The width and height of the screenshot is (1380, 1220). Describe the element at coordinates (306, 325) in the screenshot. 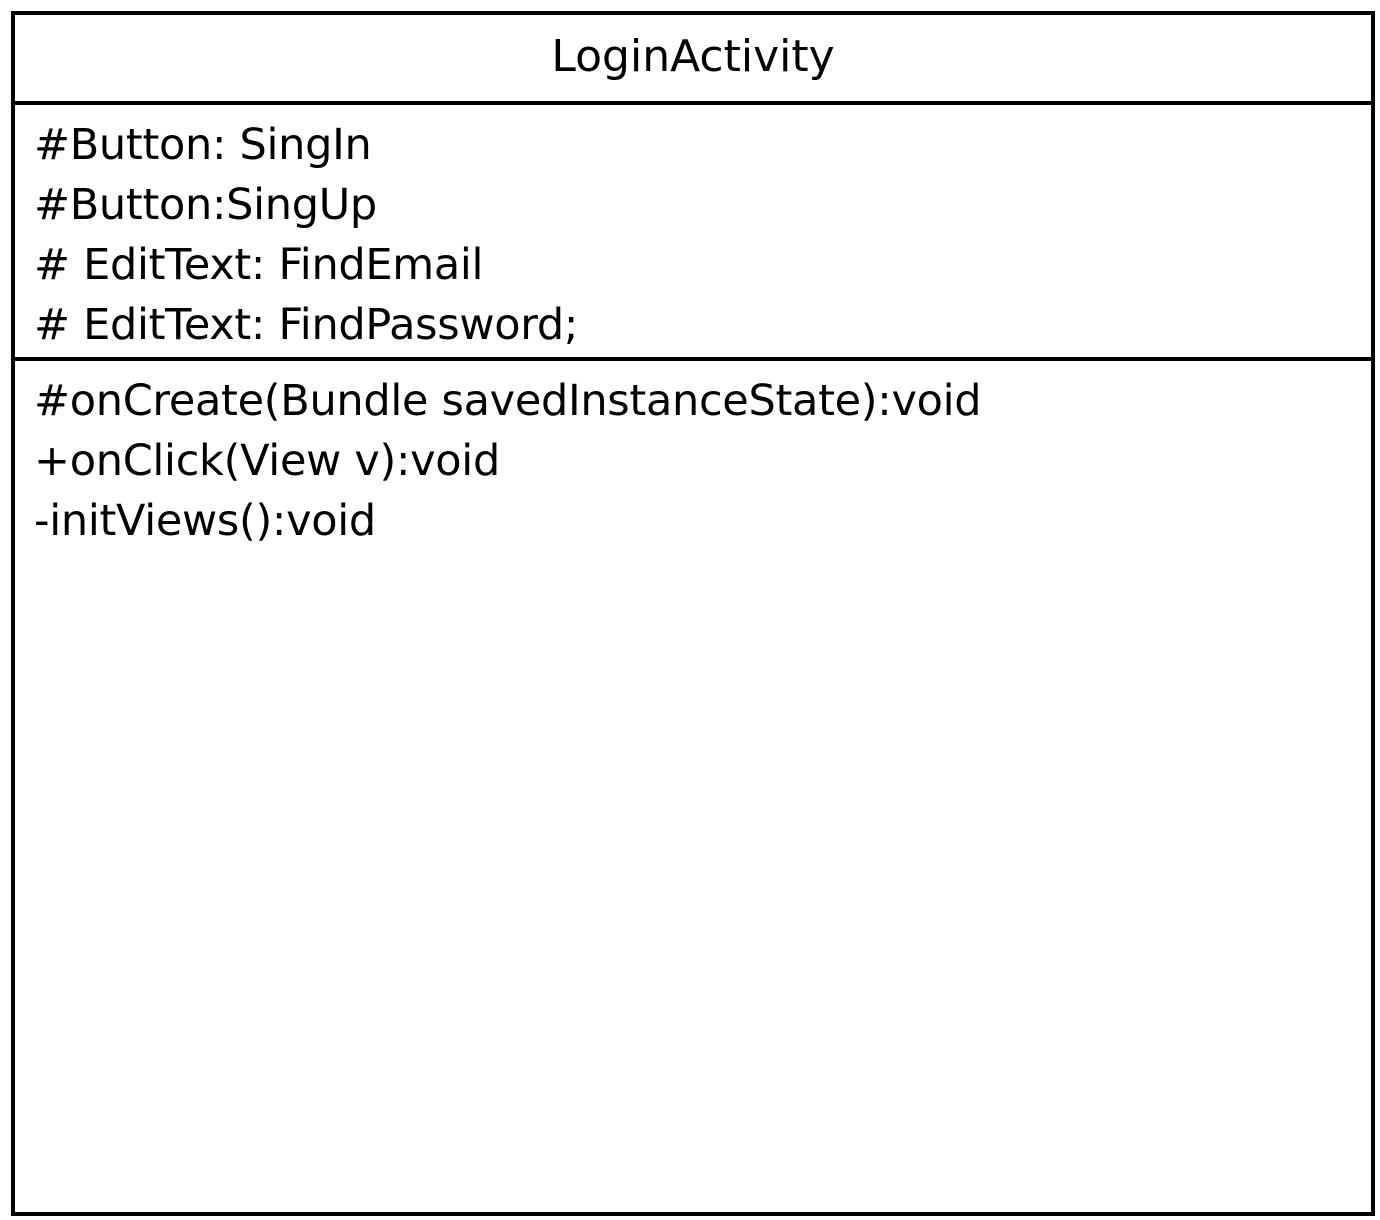

I see `attribute-find-password: # EditText: FindPassword;` at that location.